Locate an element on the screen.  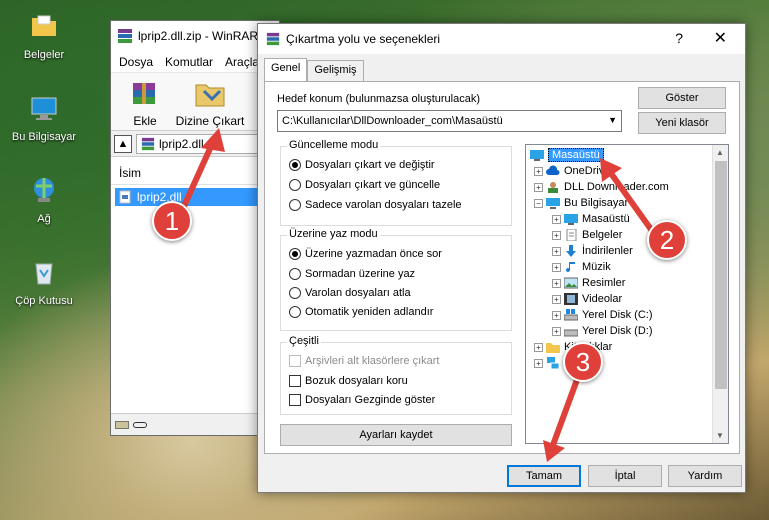
new-folder-button: Yeni klasör is located at coordinates (682, 123).